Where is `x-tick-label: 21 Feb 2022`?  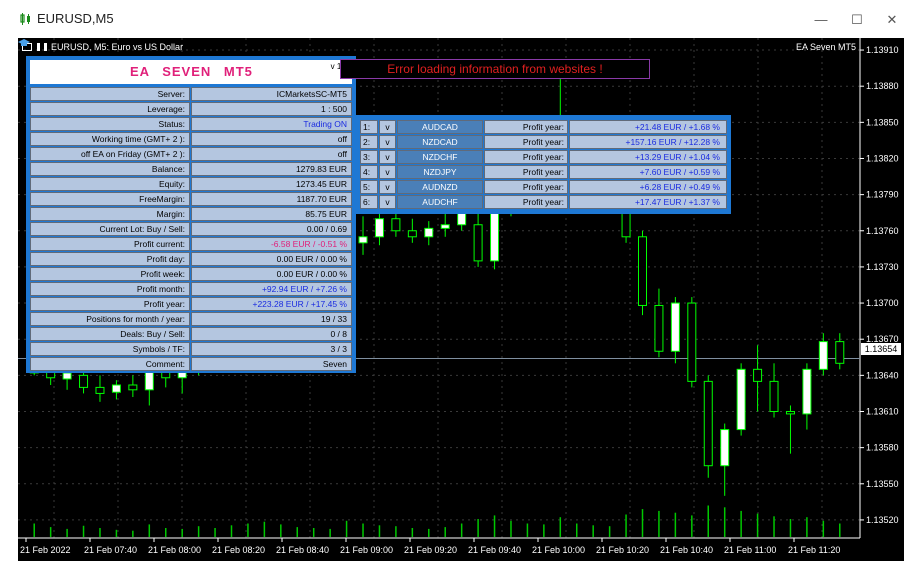 x-tick-label: 21 Feb 2022 is located at coordinates (45, 550).